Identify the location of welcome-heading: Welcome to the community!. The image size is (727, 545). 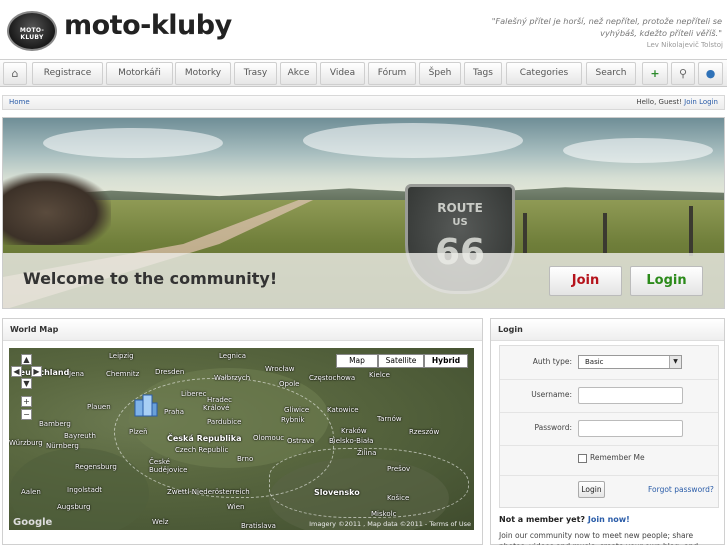
(150, 278).